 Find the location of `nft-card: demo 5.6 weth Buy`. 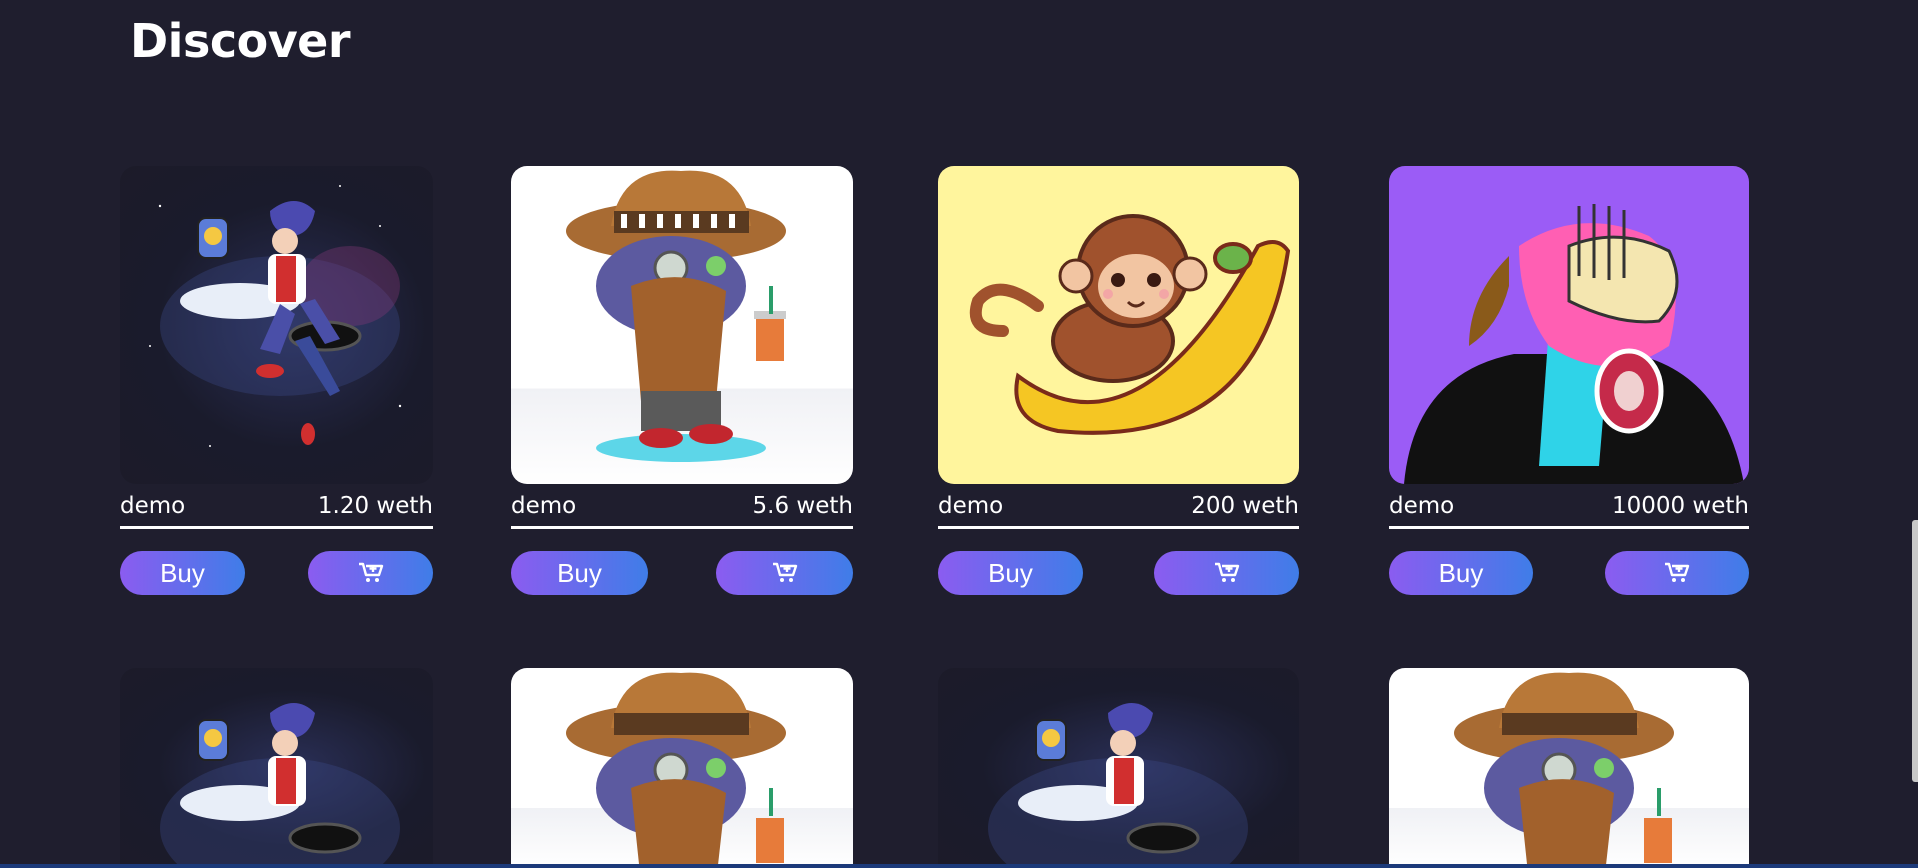

nft-card: demo 5.6 weth Buy is located at coordinates (682, 380).